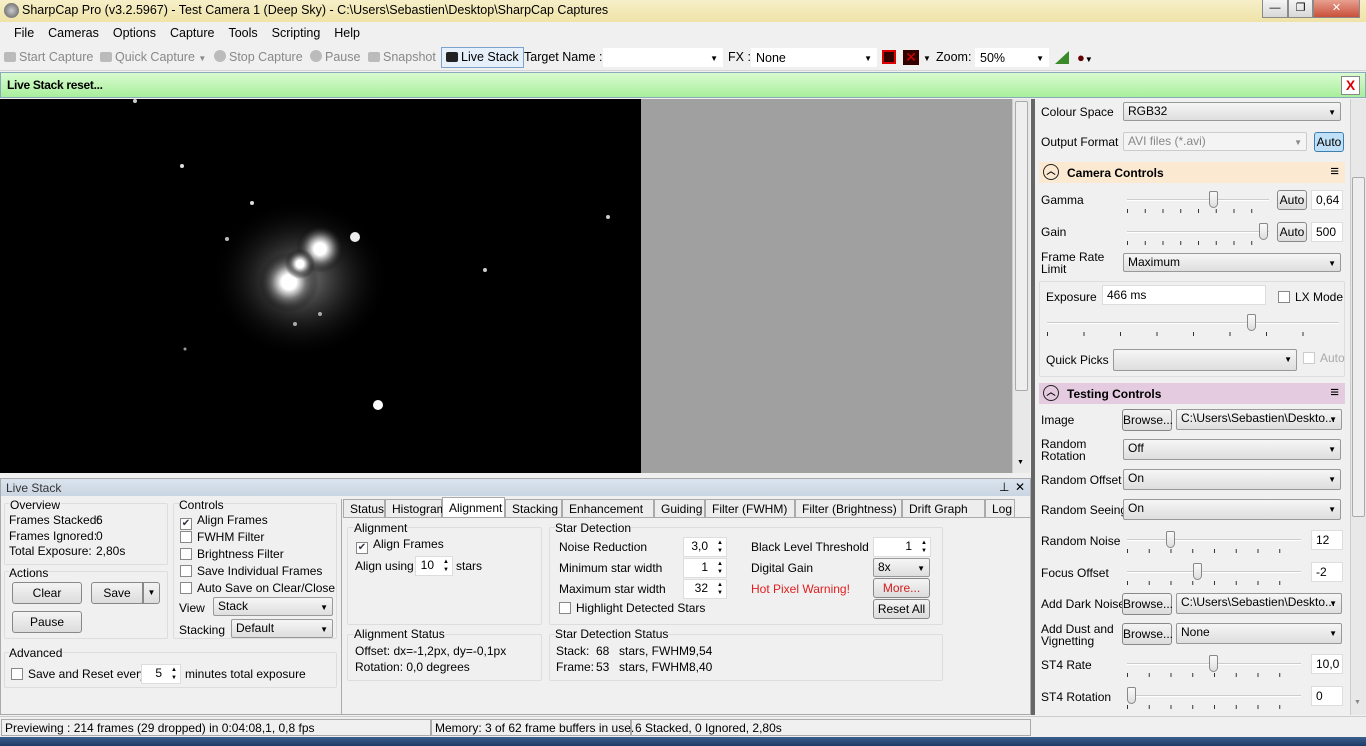 This screenshot has height=746, width=1366. I want to click on output-format-select: AVI files (*.avi) ▼, so click(1215, 141).